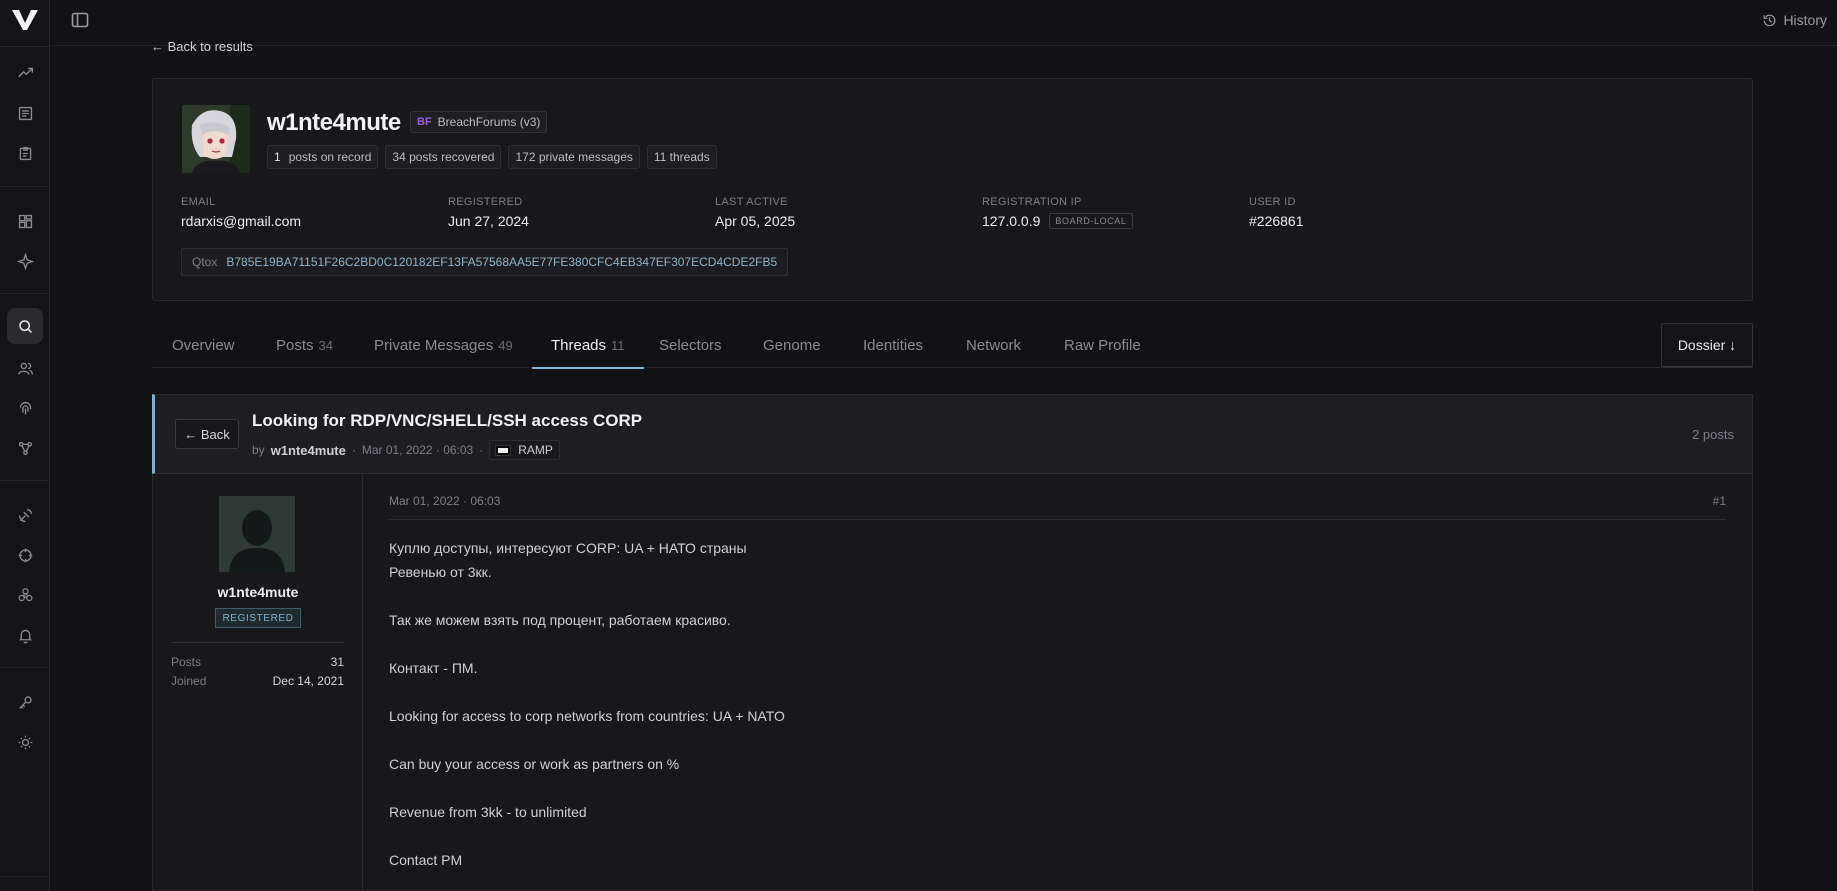  I want to click on user-avatar, so click(216, 139).